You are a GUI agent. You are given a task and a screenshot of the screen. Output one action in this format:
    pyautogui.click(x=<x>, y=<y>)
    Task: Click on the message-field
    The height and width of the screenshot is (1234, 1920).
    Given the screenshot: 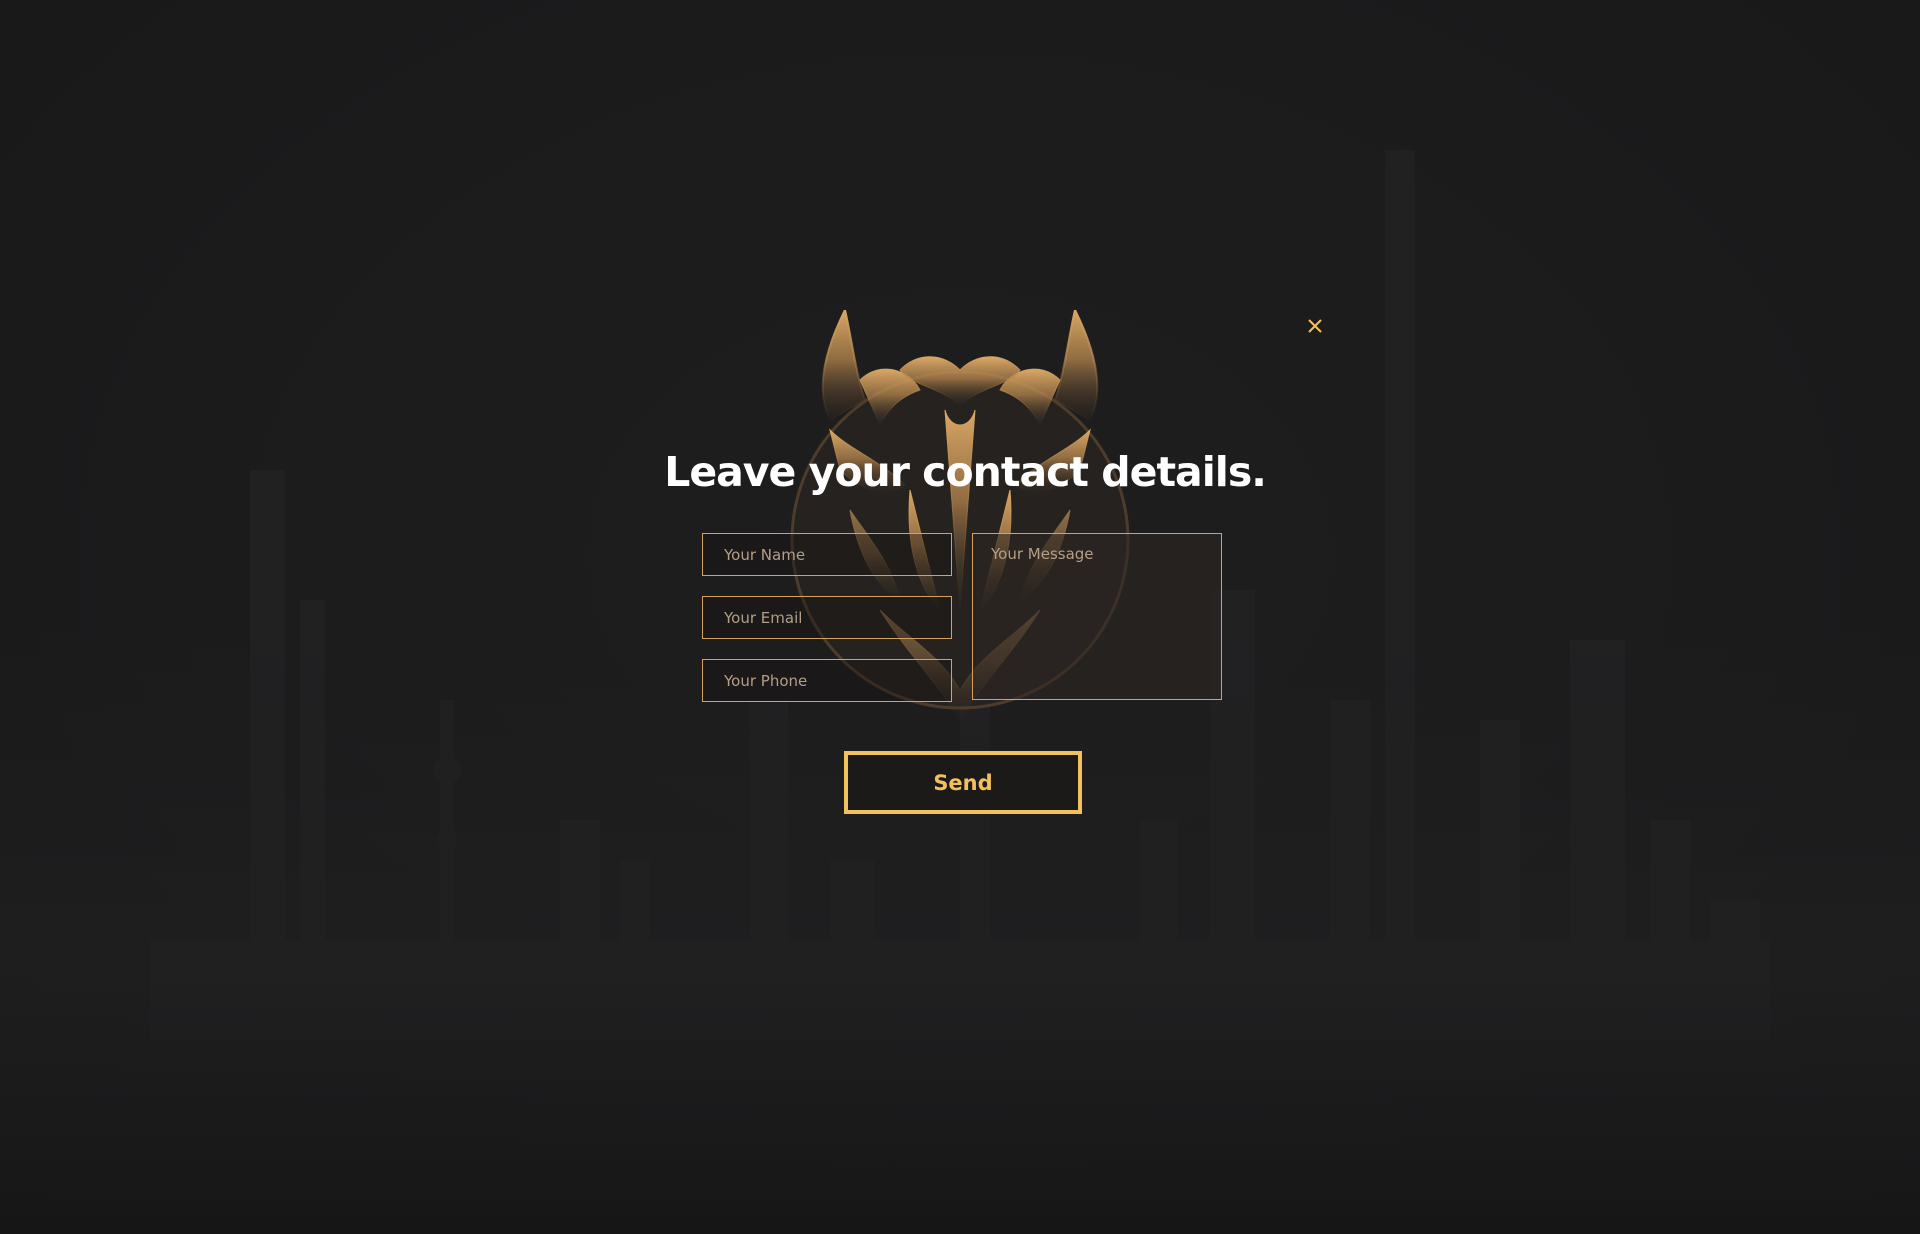 What is the action you would take?
    pyautogui.click(x=1097, y=616)
    